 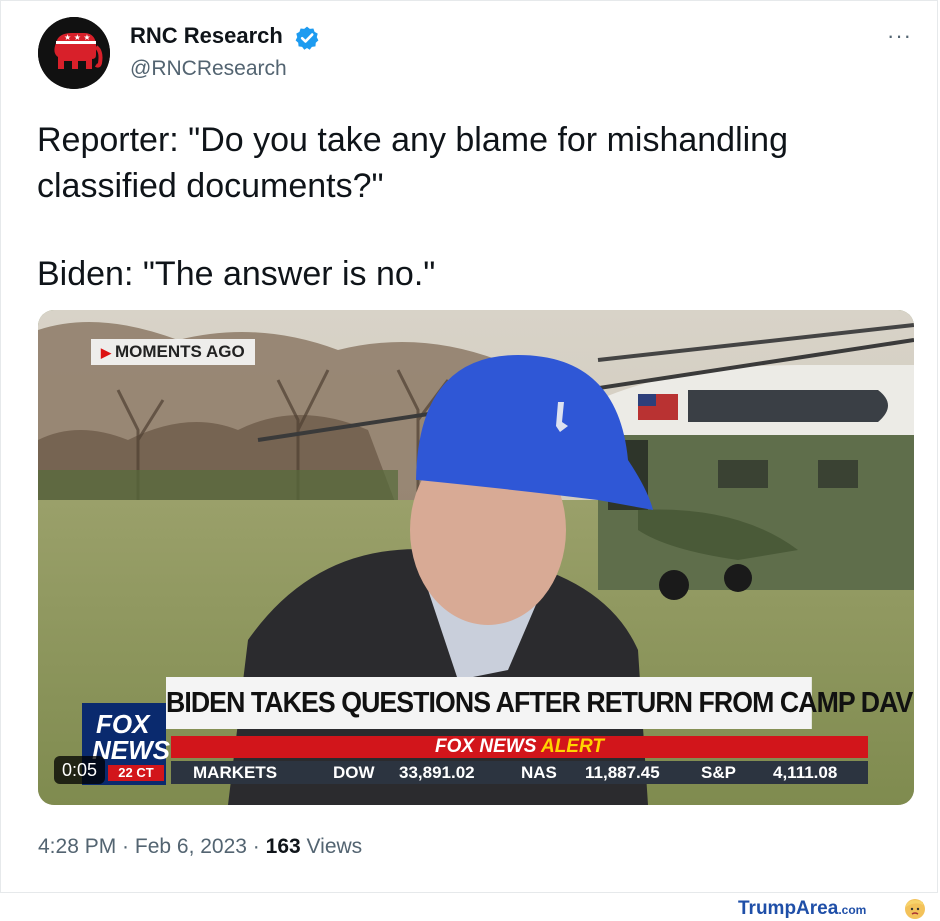 I want to click on alert-word: ALERT, so click(x=572, y=746).